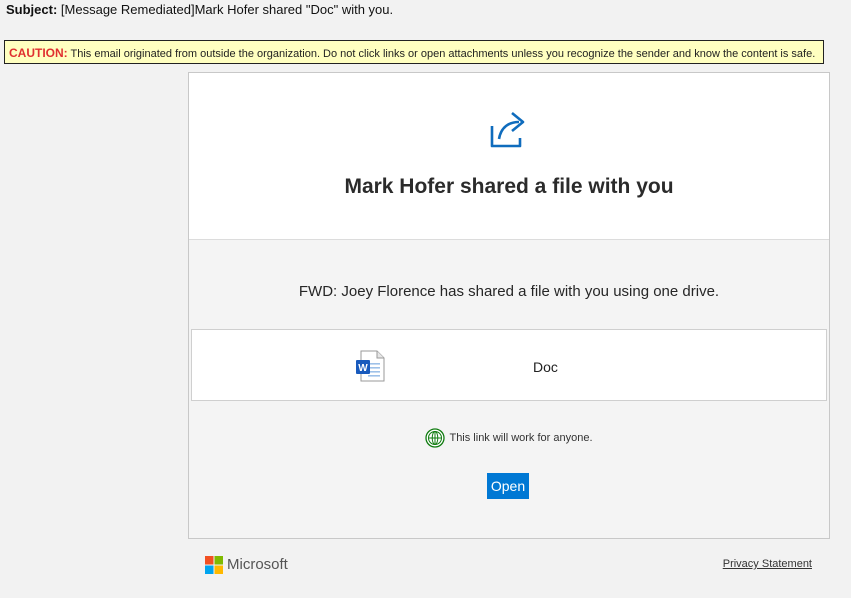 Image resolution: width=851 pixels, height=598 pixels. What do you see at coordinates (363, 368) in the screenshot?
I see `svg-text: W` at bounding box center [363, 368].